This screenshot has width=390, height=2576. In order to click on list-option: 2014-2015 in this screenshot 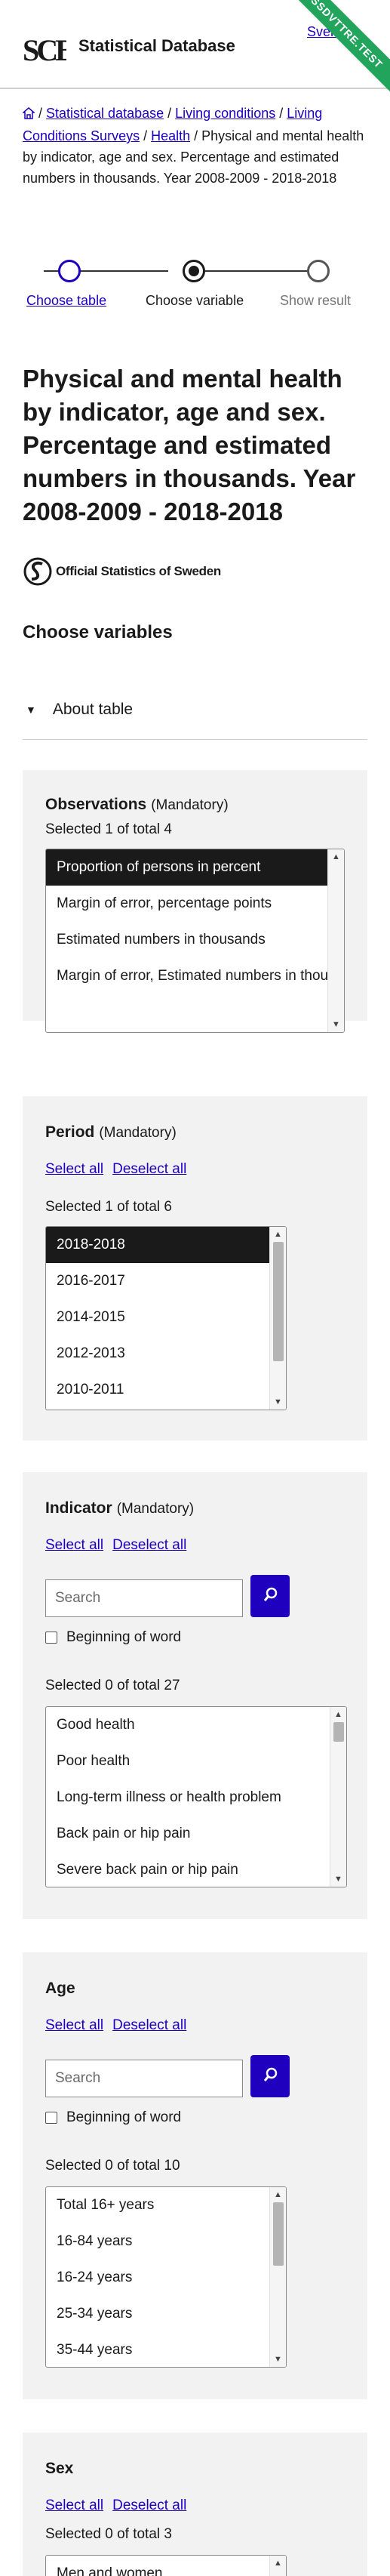, I will do `click(158, 1317)`.